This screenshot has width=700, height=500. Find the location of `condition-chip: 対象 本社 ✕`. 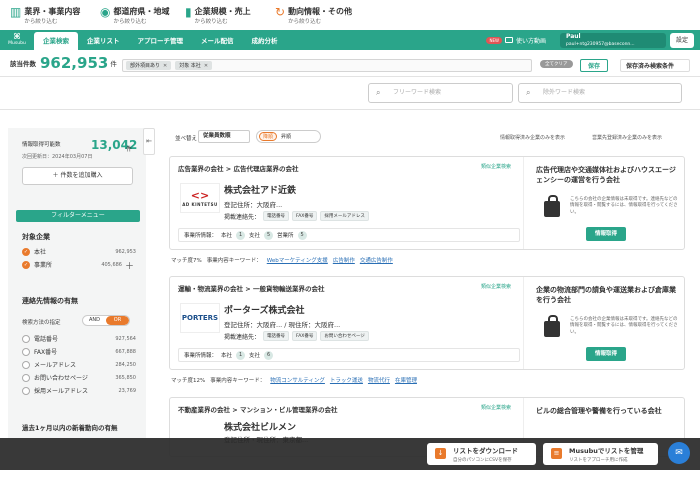

condition-chip: 対象 本社 ✕ is located at coordinates (194, 65).